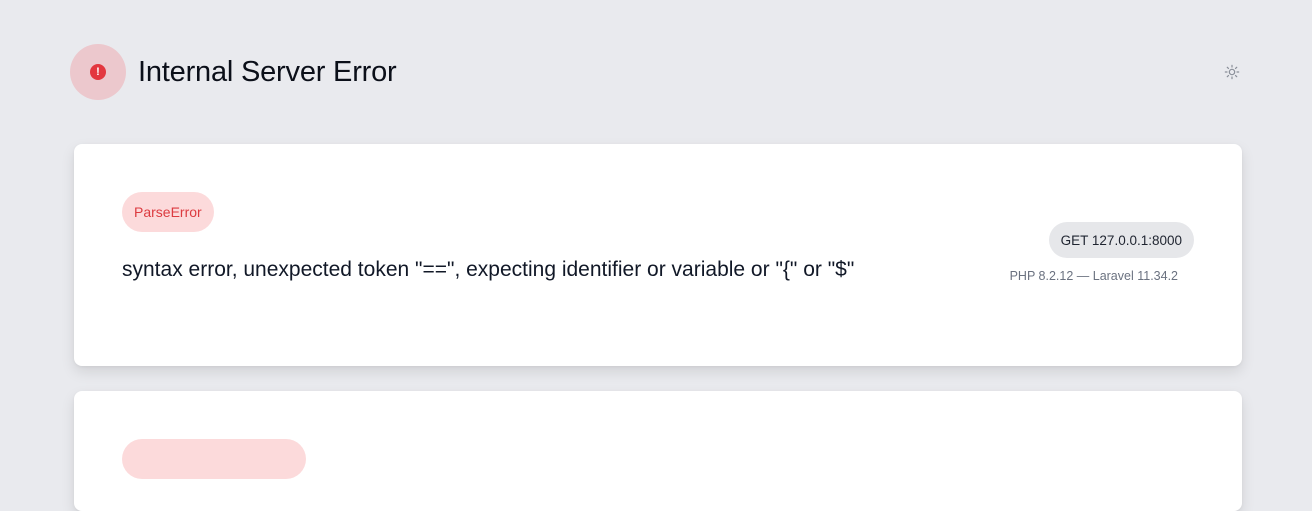 The height and width of the screenshot is (511, 1312). I want to click on error-icon-container: !, so click(98, 72).